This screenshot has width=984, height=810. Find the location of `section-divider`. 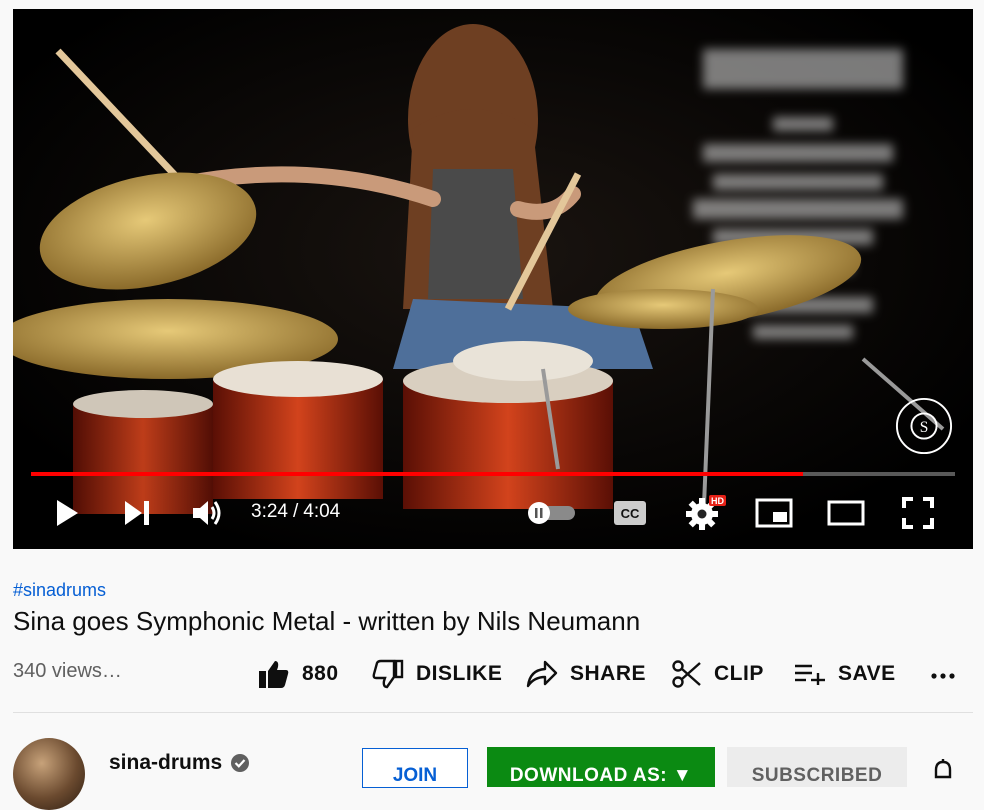

section-divider is located at coordinates (493, 712).